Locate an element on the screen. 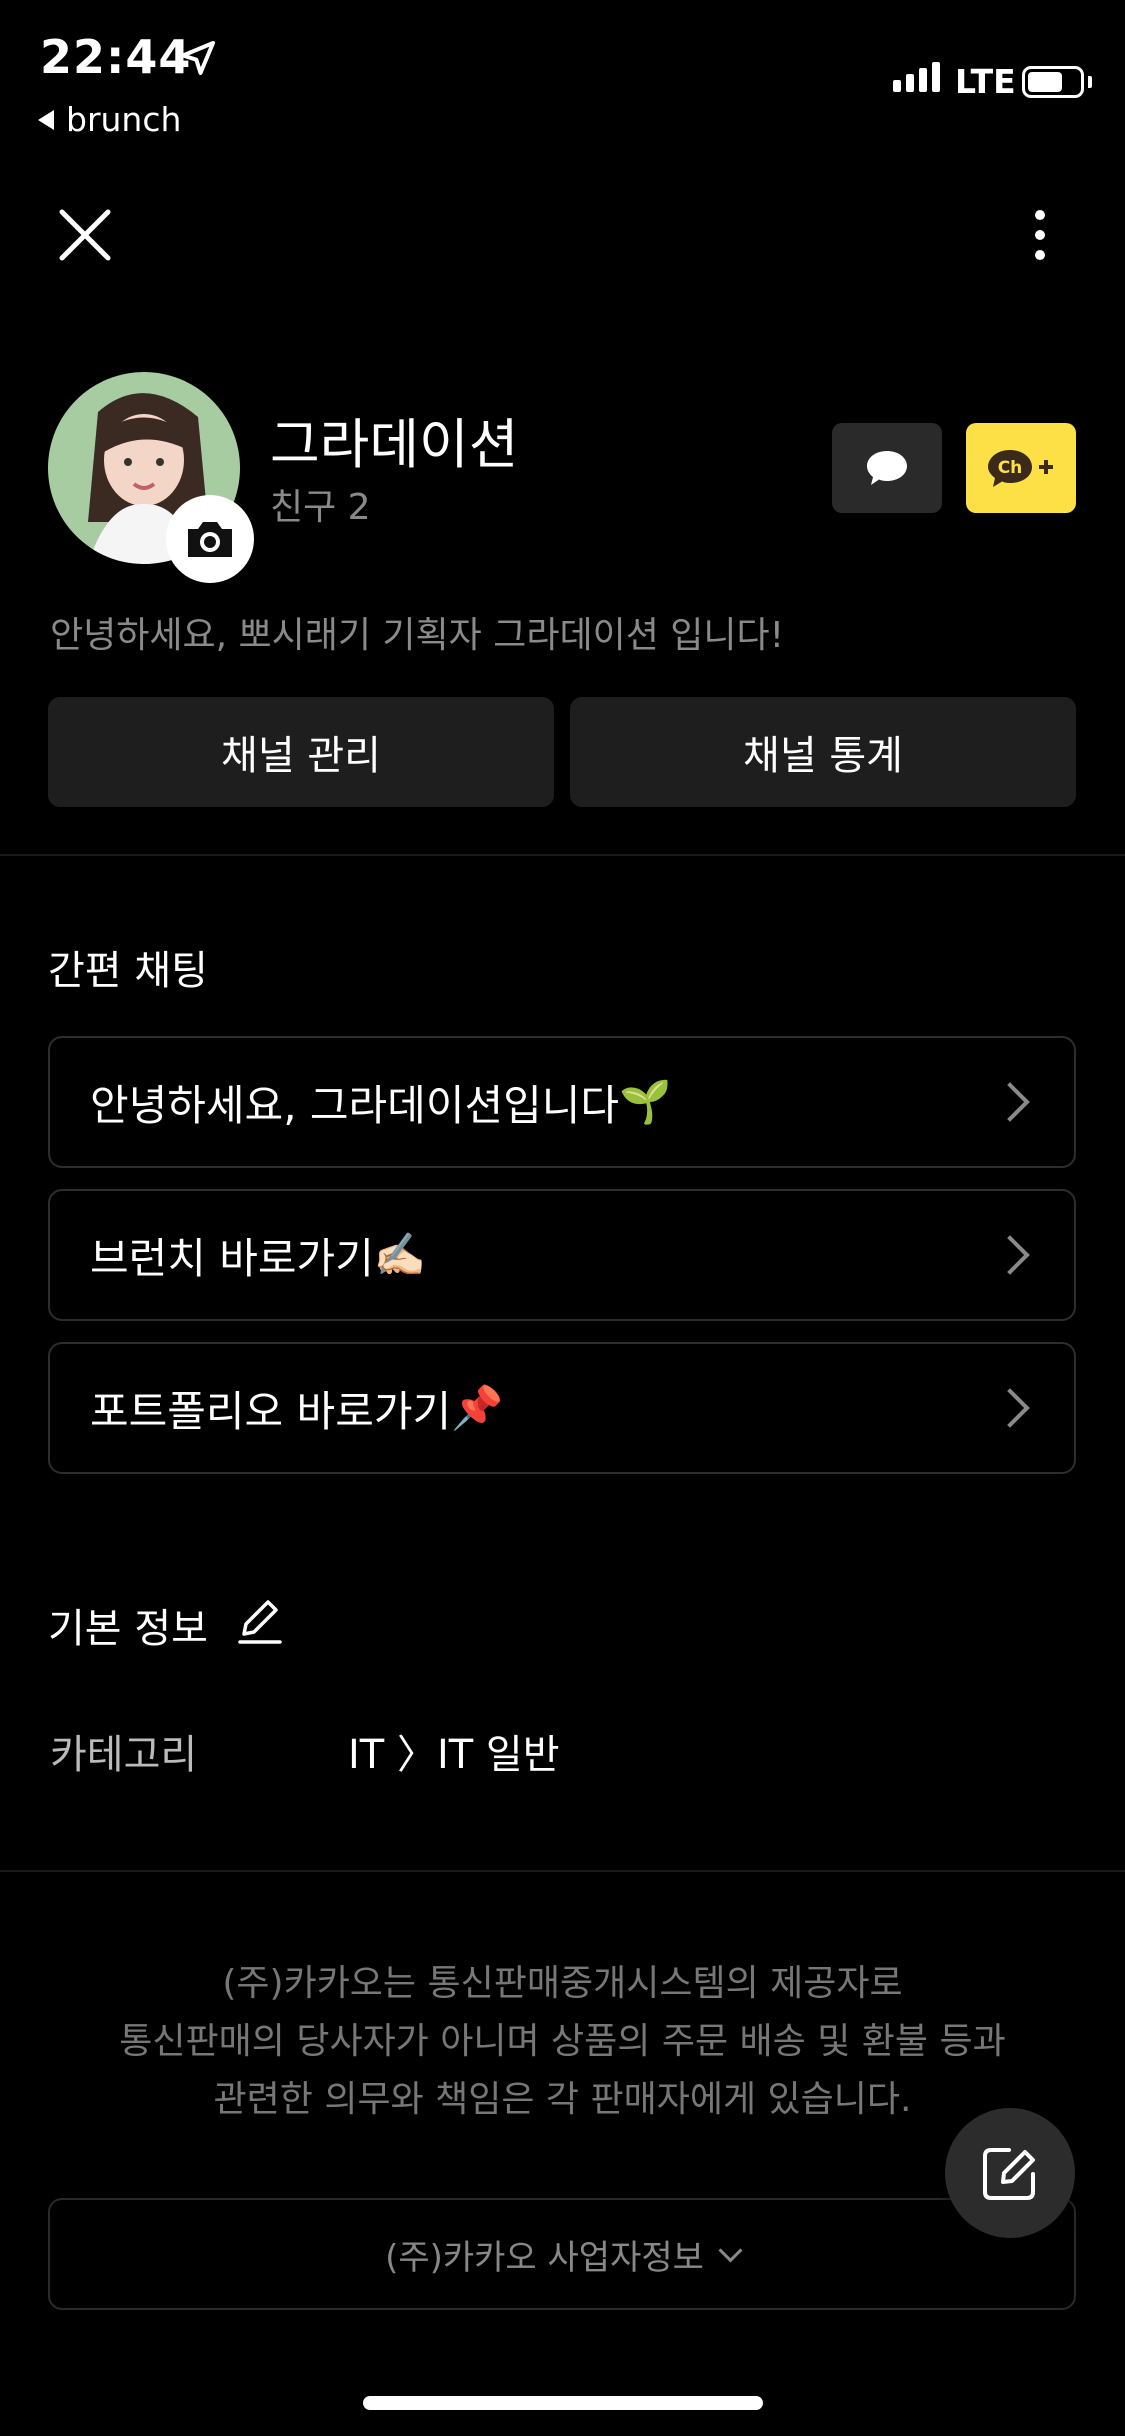 The image size is (1125, 2436). quick-chat-item: 포트폴리오 바로가기 📌 is located at coordinates (562, 1408).